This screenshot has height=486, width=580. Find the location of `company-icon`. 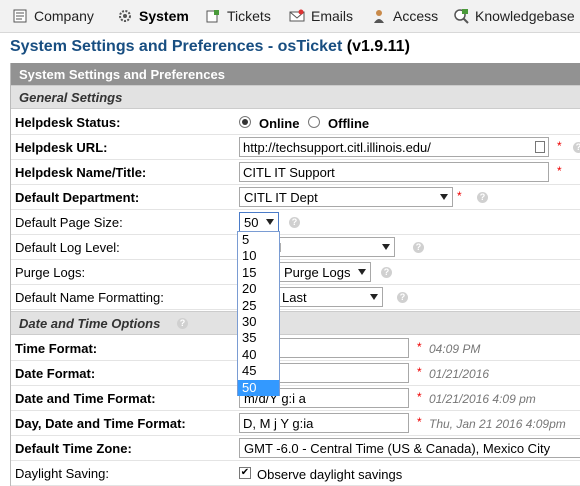

company-icon is located at coordinates (20, 16).